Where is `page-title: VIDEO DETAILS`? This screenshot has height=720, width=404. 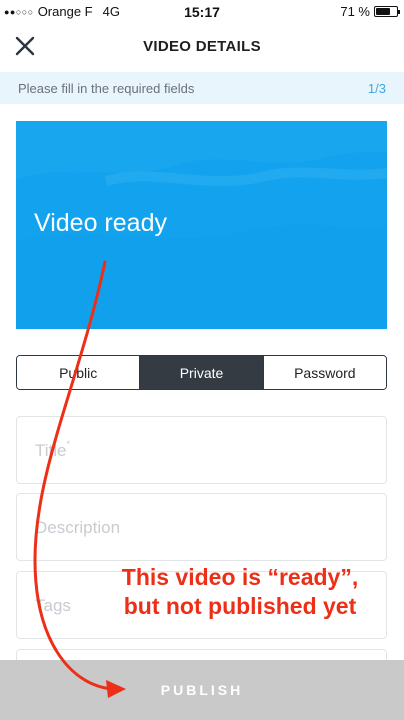
page-title: VIDEO DETAILS is located at coordinates (202, 46).